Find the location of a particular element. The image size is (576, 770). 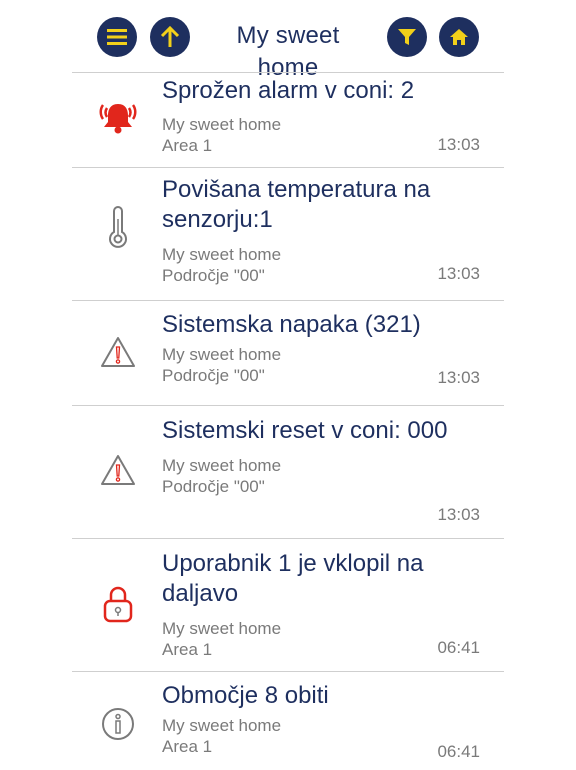

app-header: My sweet home is located at coordinates (288, 40).